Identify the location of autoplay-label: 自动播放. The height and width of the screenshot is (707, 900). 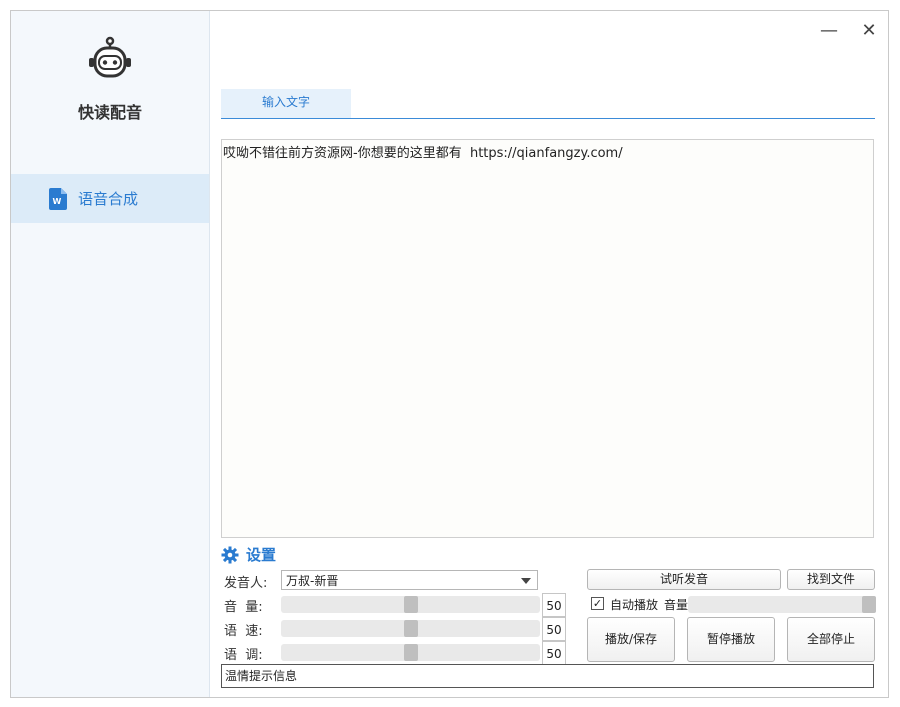
(634, 605).